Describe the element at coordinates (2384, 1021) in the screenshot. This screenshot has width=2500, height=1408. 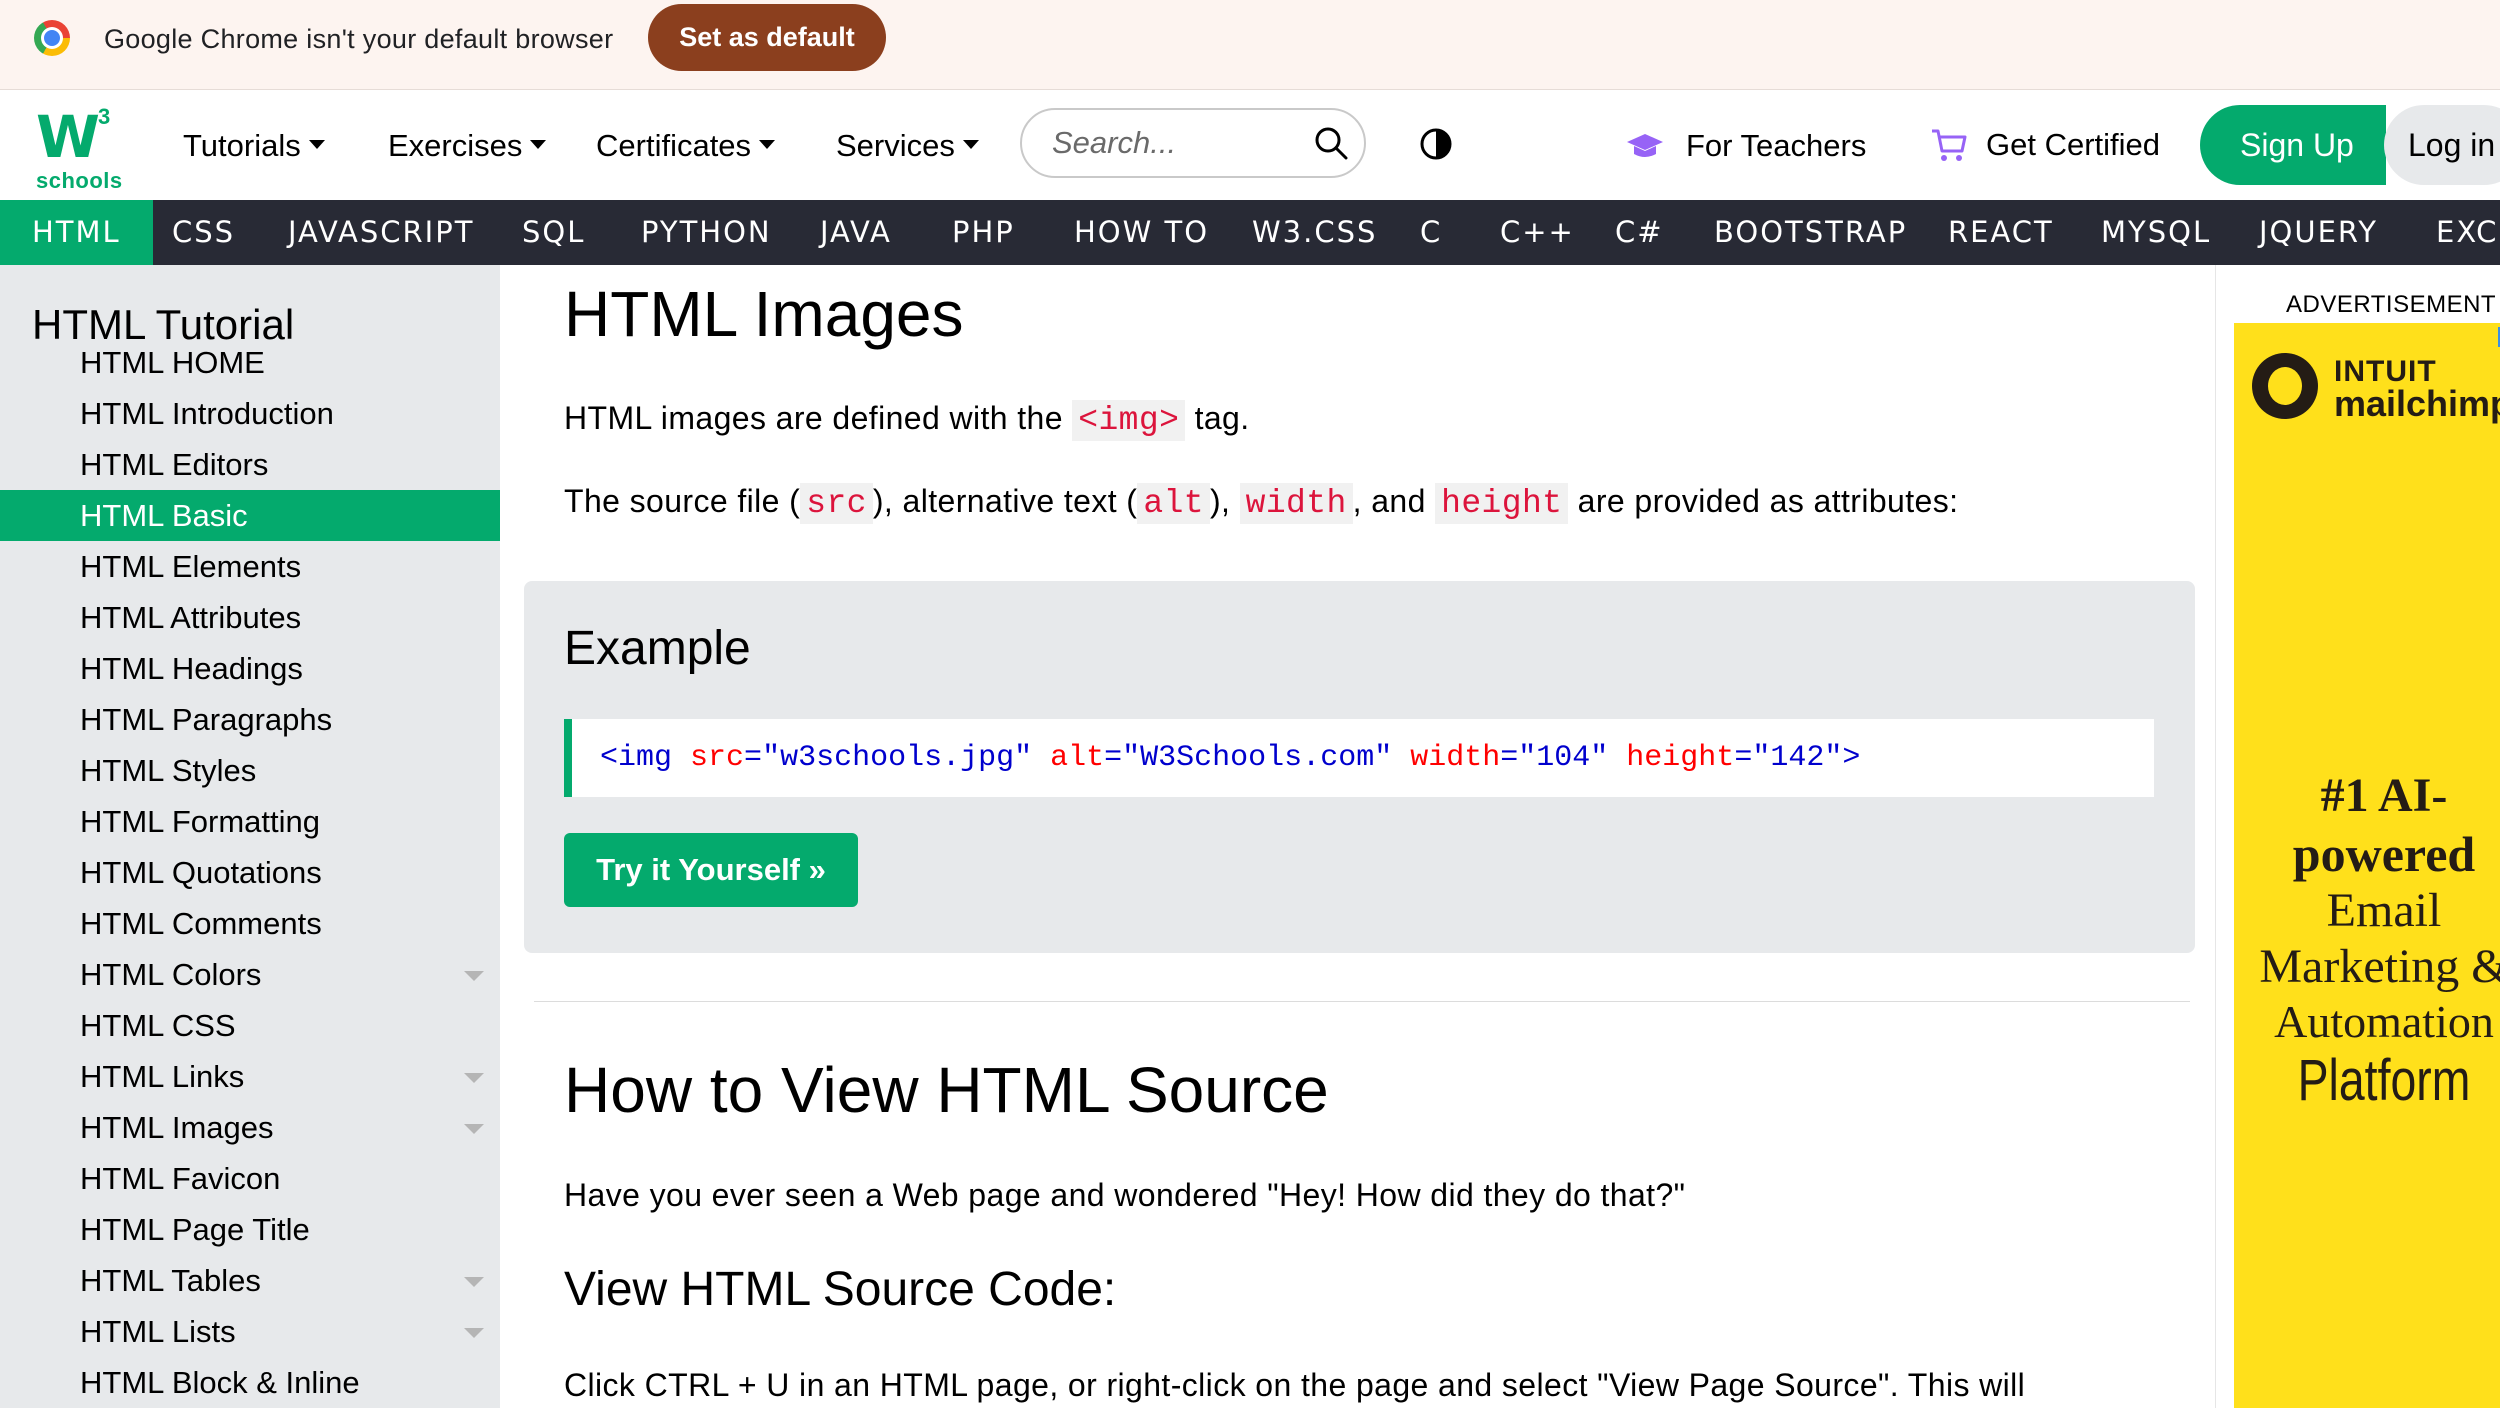
I see `ad-headline-line: Automation` at that location.